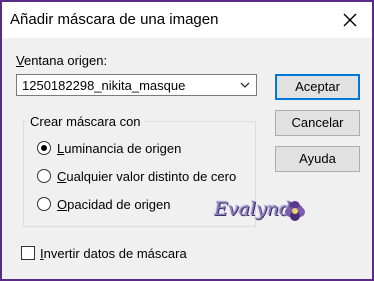 This screenshot has width=374, height=281. What do you see at coordinates (62, 60) in the screenshot?
I see `source-window-label: Ventana origen:` at bounding box center [62, 60].